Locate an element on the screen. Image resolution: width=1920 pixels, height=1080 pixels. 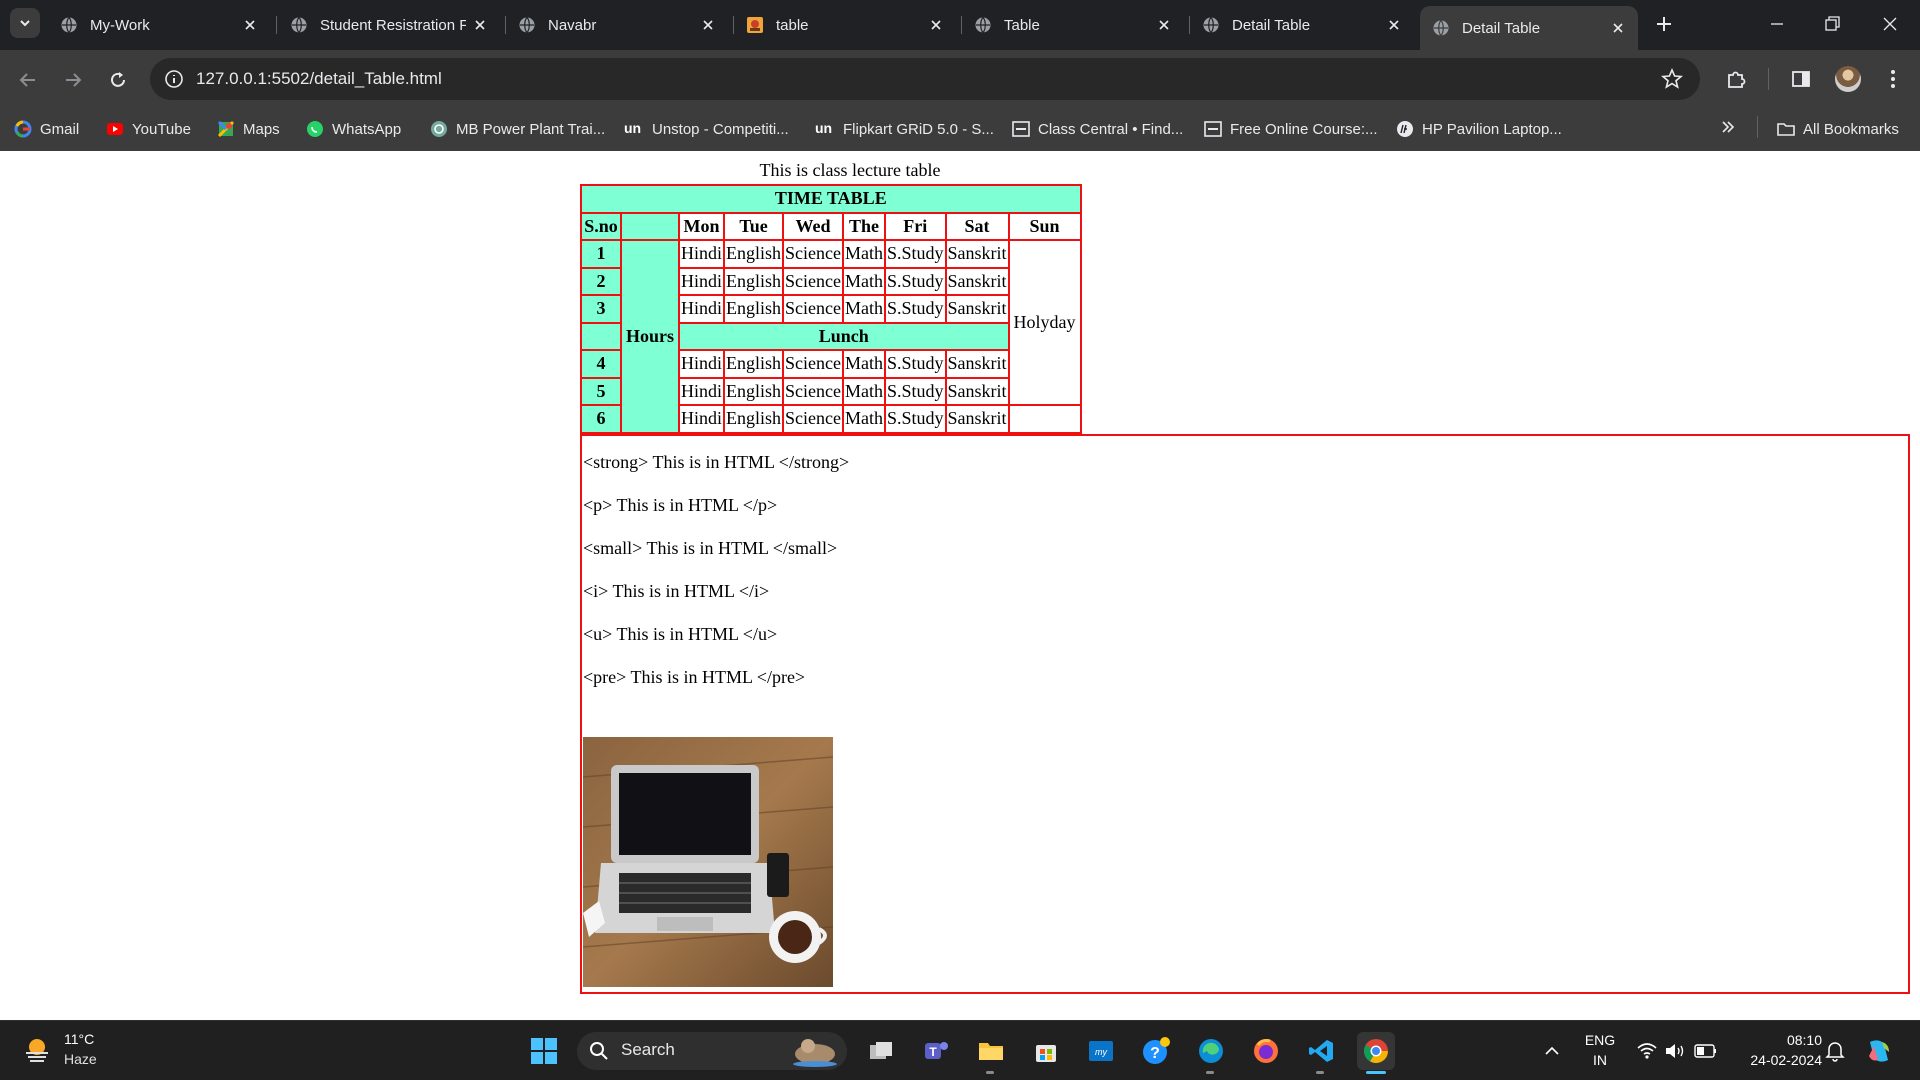
vscode-button is located at coordinates (1321, 1051).